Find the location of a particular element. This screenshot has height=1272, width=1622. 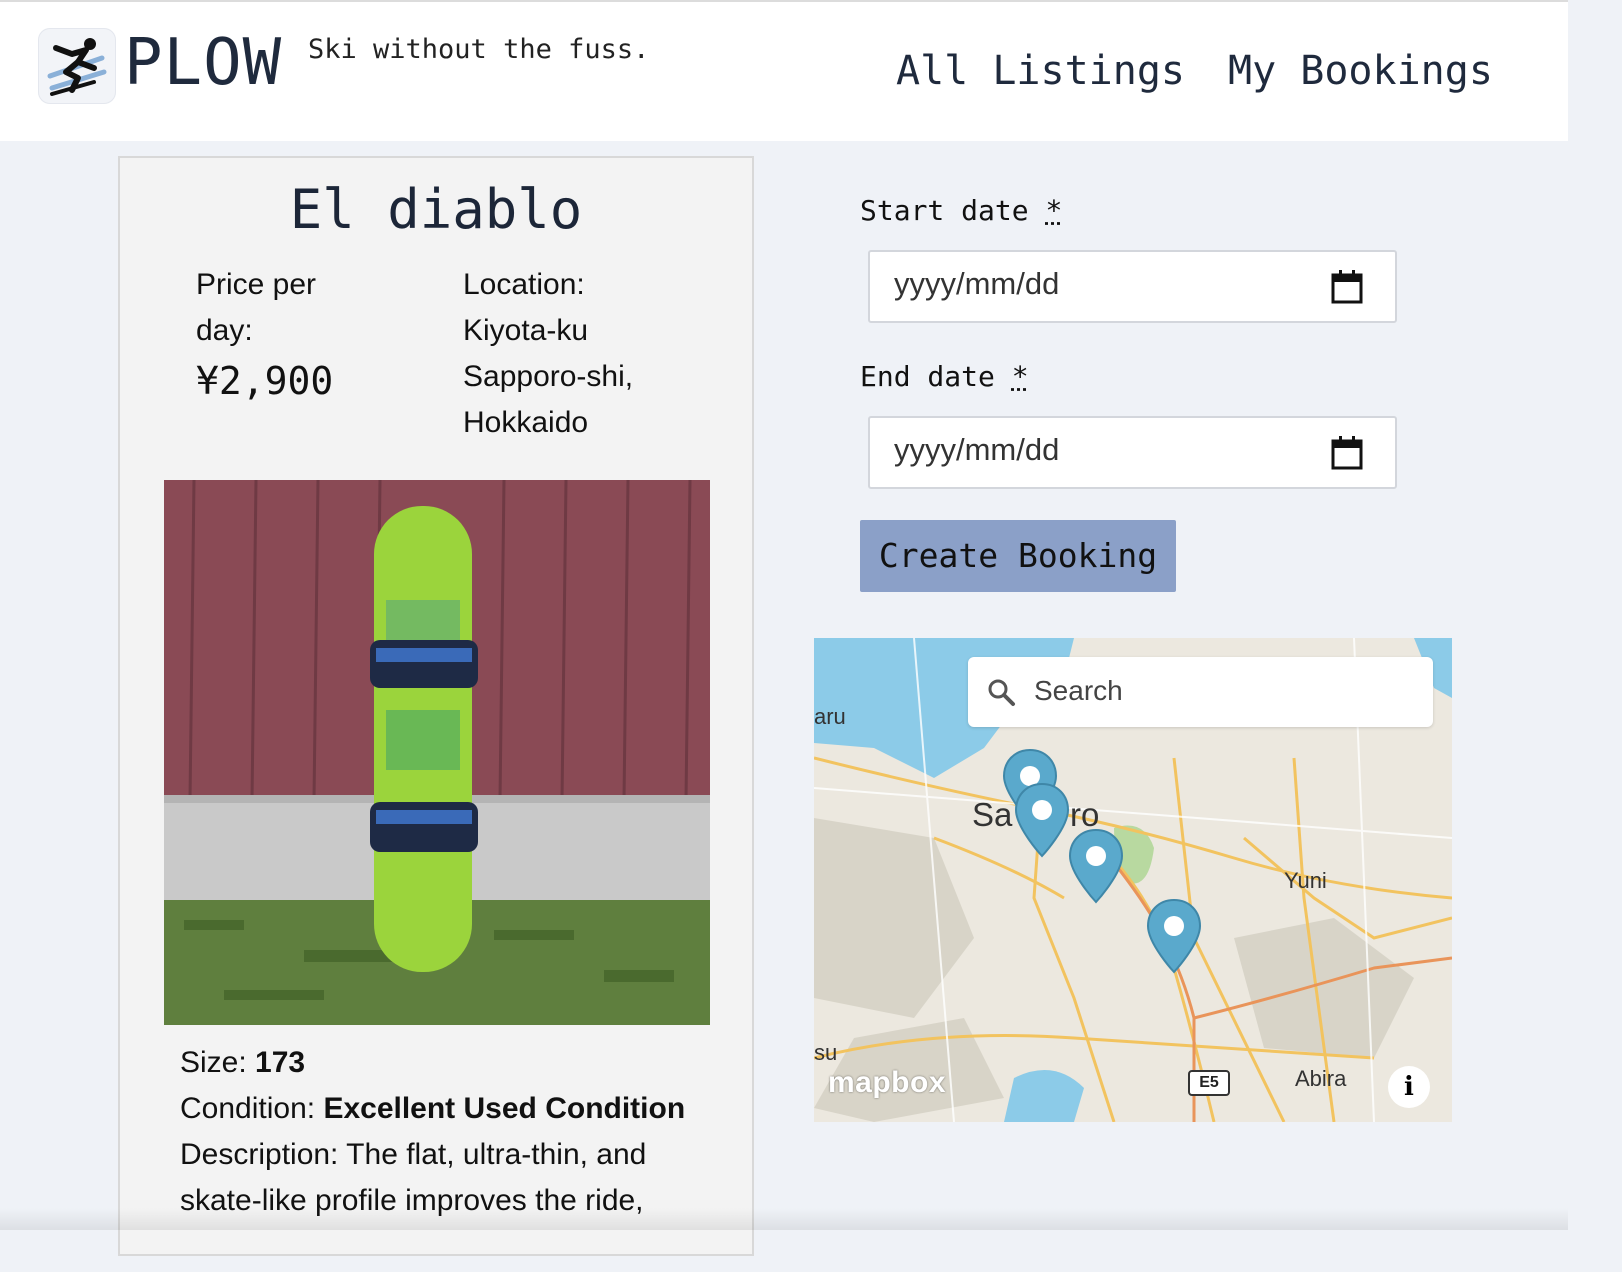

end-date-label-text: End date is located at coordinates (927, 376).